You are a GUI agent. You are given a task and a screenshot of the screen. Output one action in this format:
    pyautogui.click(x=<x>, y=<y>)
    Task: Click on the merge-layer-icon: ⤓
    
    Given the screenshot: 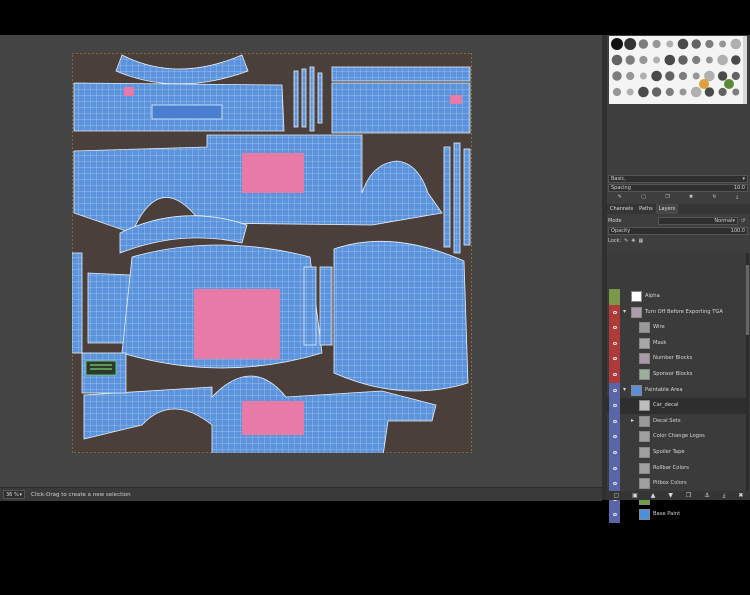 What is the action you would take?
    pyautogui.click(x=724, y=496)
    